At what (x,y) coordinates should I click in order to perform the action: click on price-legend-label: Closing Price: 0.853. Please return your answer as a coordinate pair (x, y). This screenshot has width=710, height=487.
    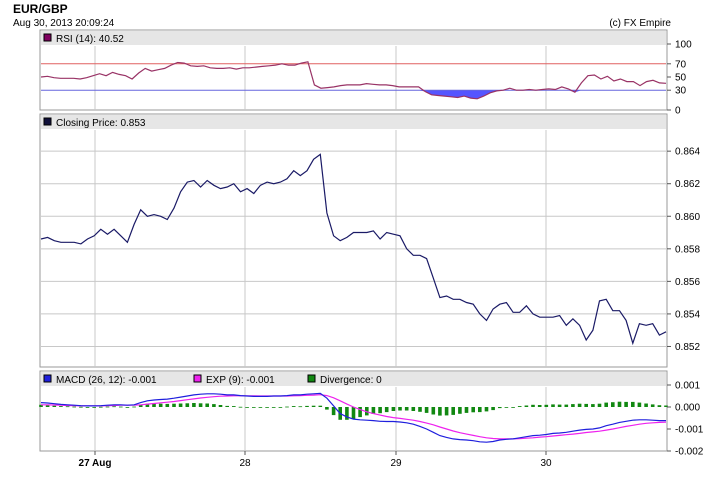
    Looking at the image, I should click on (101, 123).